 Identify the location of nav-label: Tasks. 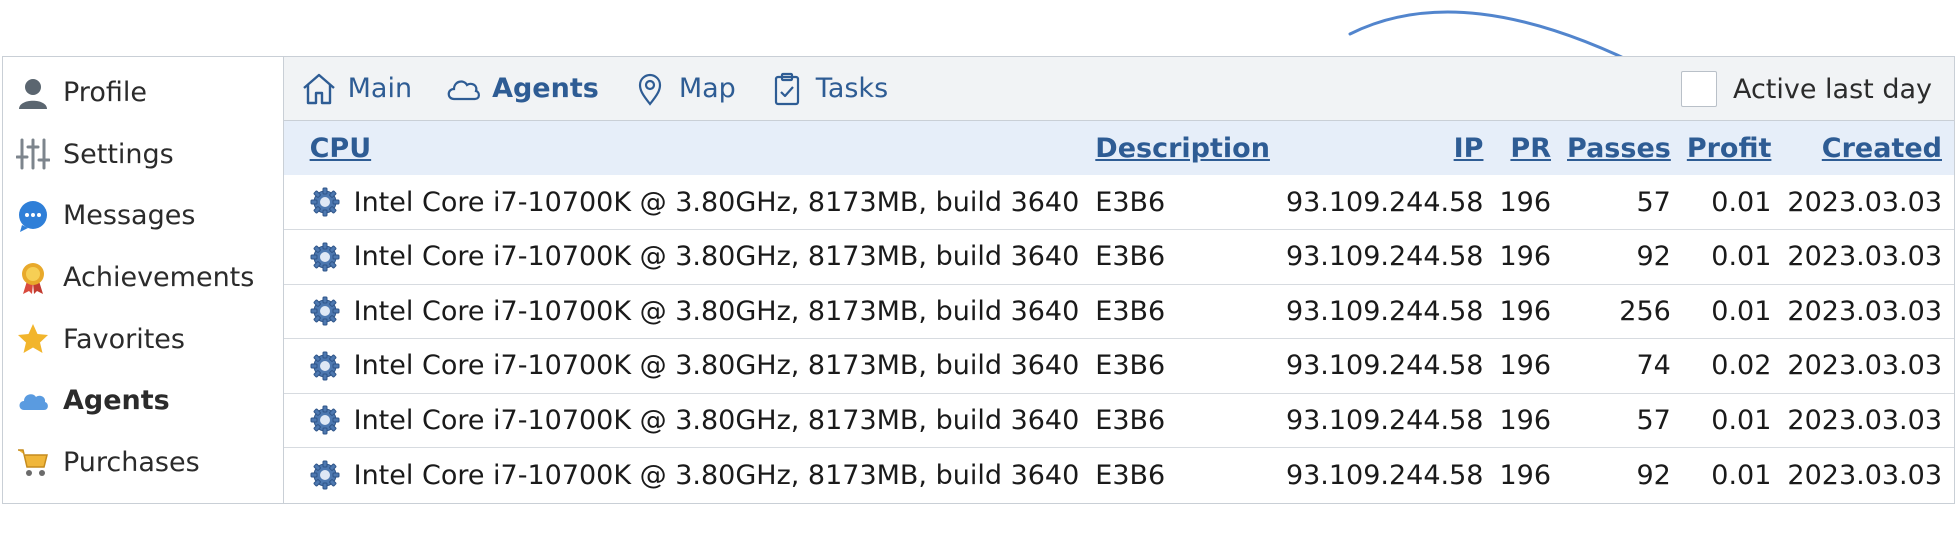
(852, 88).